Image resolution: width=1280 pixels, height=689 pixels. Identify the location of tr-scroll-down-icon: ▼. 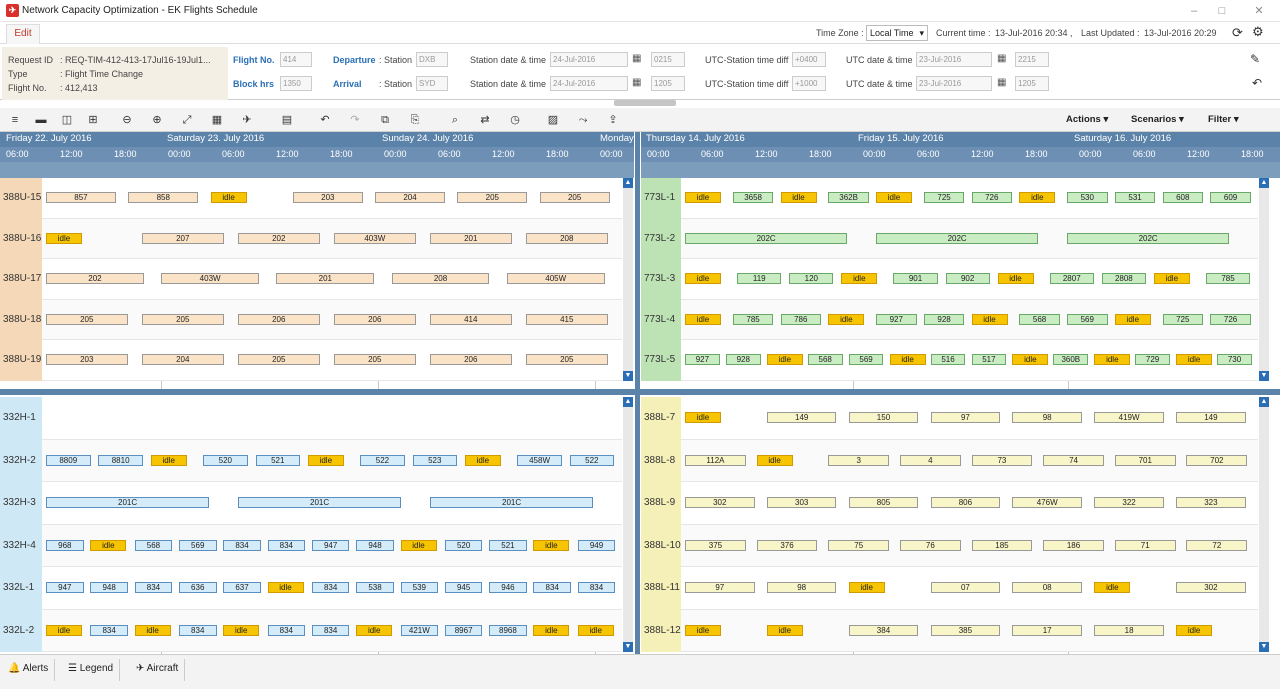
(1264, 375).